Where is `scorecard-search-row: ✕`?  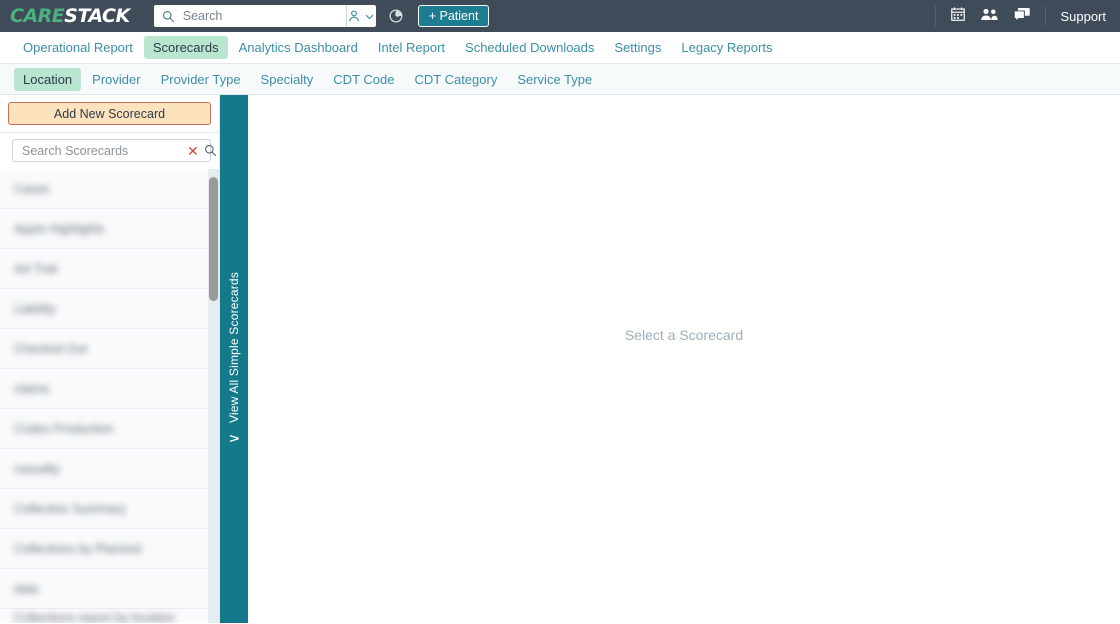 scorecard-search-row: ✕ is located at coordinates (109, 151).